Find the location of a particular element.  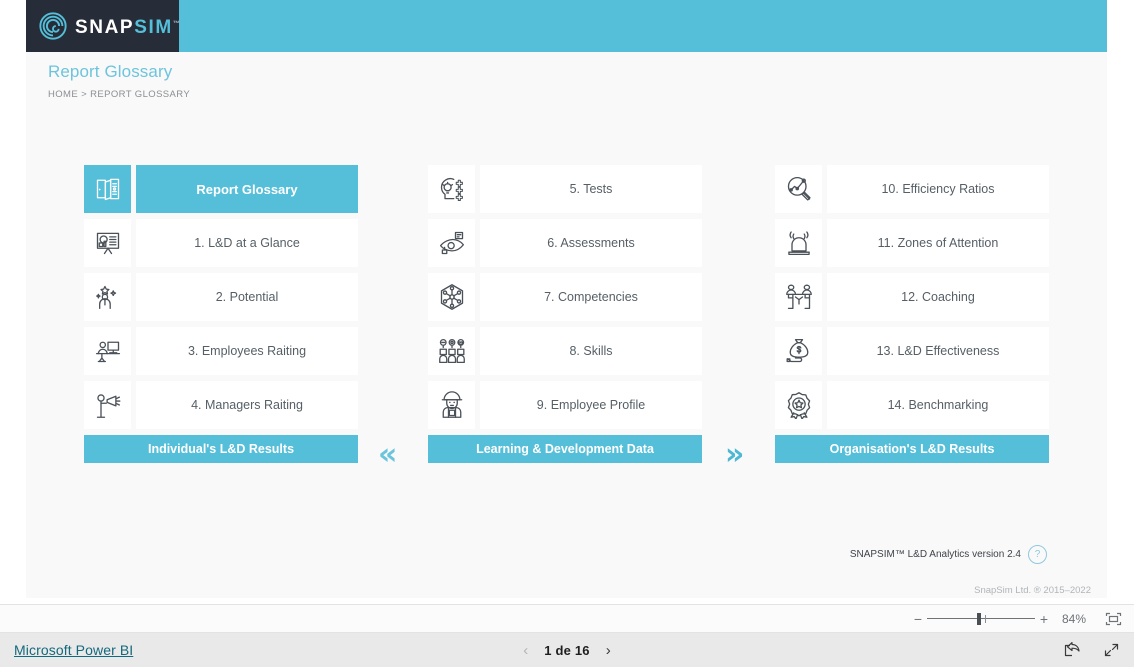

glossary-item-report-glossary: Report Glossary is located at coordinates (221, 189).